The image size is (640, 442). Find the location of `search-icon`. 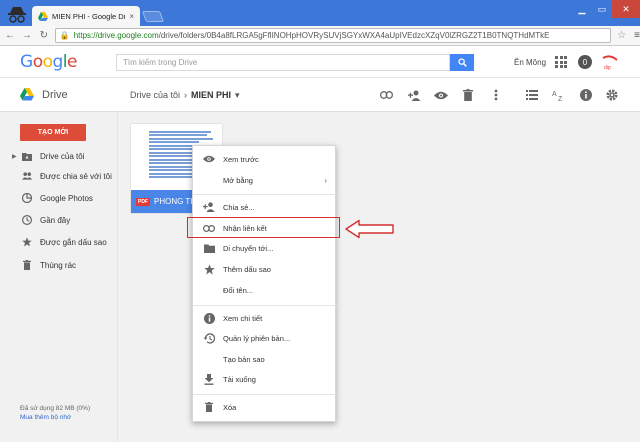

search-icon is located at coordinates (462, 62).